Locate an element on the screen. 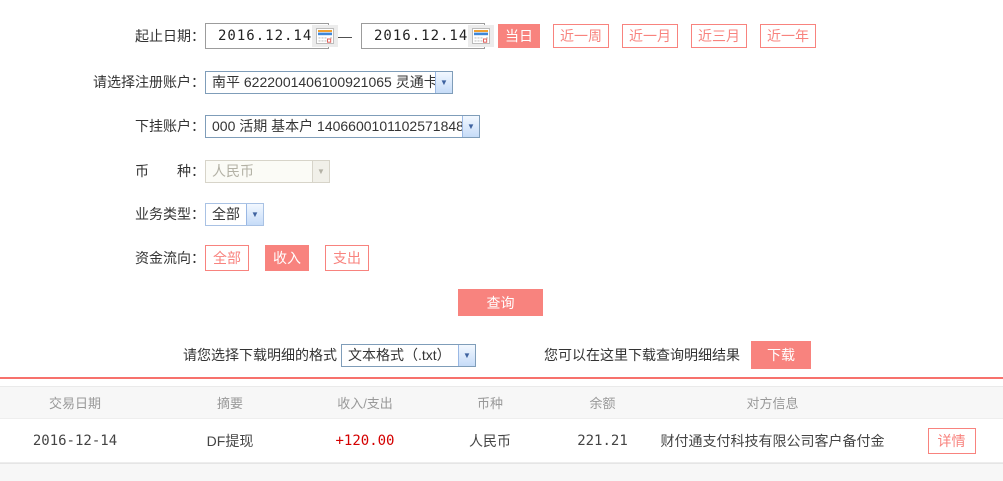 The width and height of the screenshot is (1003, 481). col-header-counterparty: 对方信息 is located at coordinates (772, 402).